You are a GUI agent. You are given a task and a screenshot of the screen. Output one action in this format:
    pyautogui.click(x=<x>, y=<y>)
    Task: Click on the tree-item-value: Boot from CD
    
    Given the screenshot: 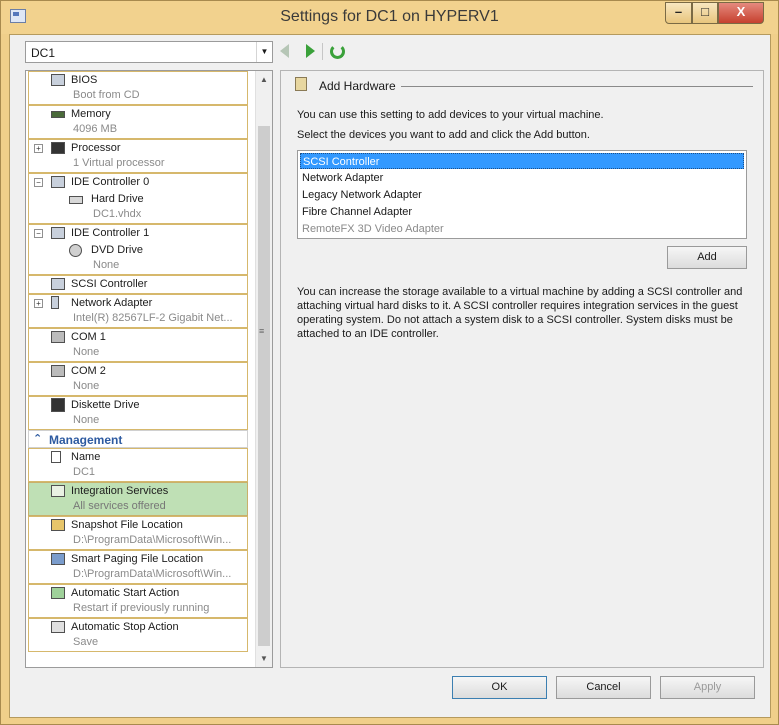 What is the action you would take?
    pyautogui.click(x=106, y=95)
    